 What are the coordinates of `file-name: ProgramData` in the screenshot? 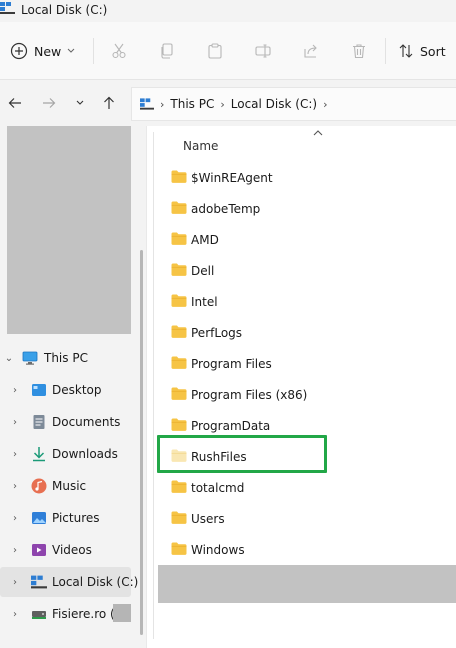 It's located at (231, 425).